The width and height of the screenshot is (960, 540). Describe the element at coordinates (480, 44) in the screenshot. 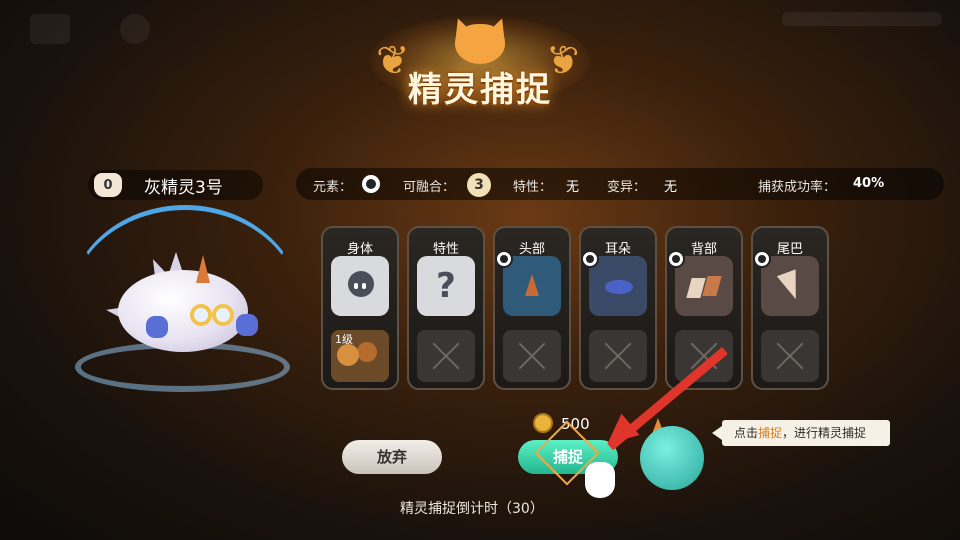

I see `cat-emblem-icon` at that location.